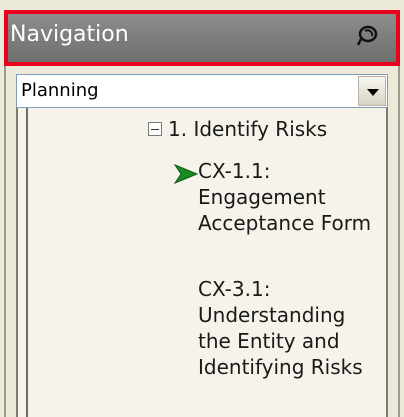 The width and height of the screenshot is (404, 417). I want to click on tree-item-cx-1-1: CX-1.1: Engagement Acceptance Form, so click(284, 197).